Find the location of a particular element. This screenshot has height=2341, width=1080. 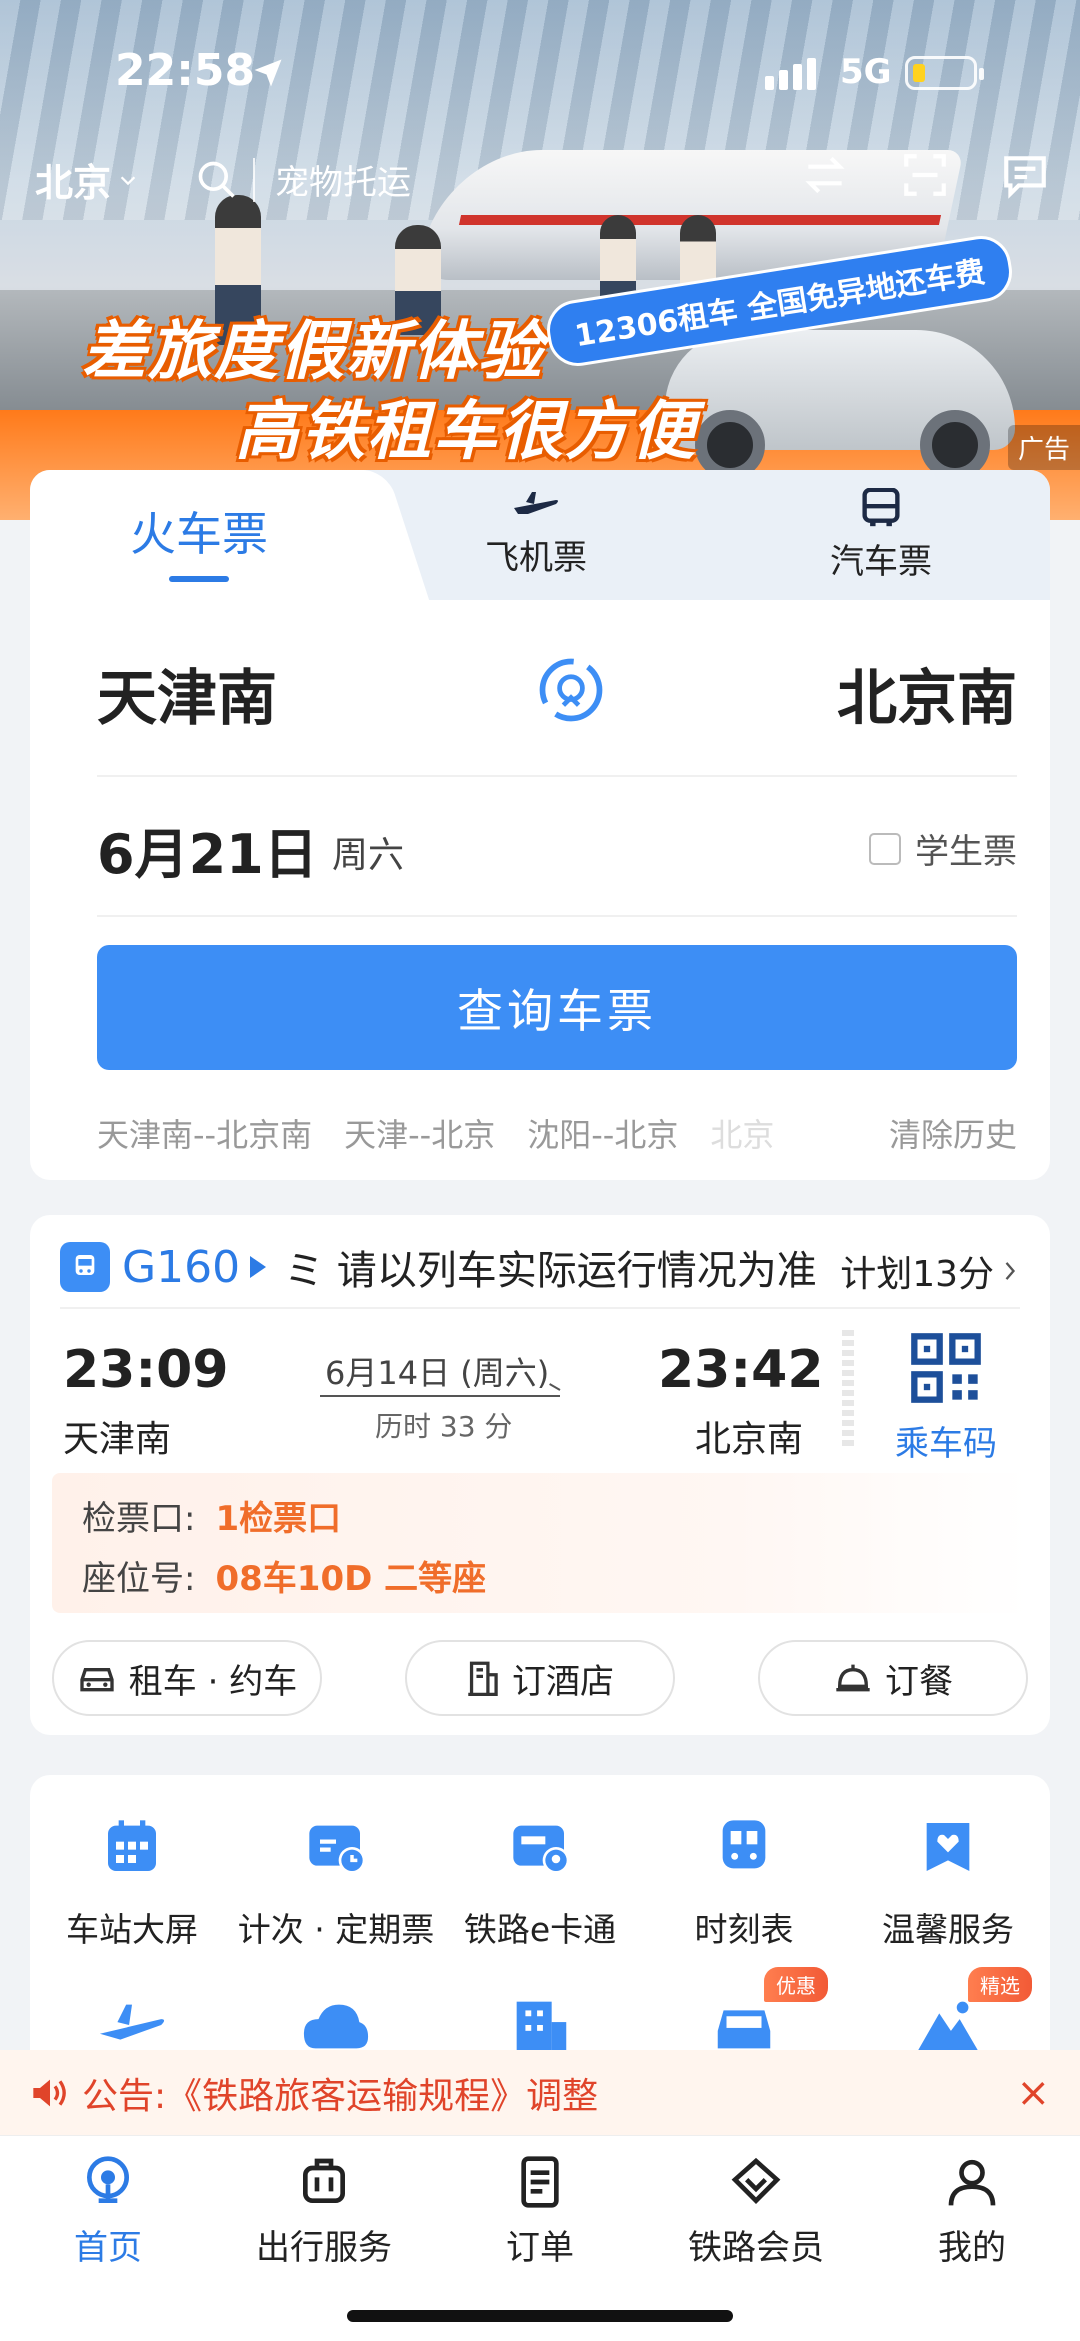

history-item: 沈阳--北京 is located at coordinates (602, 1133).